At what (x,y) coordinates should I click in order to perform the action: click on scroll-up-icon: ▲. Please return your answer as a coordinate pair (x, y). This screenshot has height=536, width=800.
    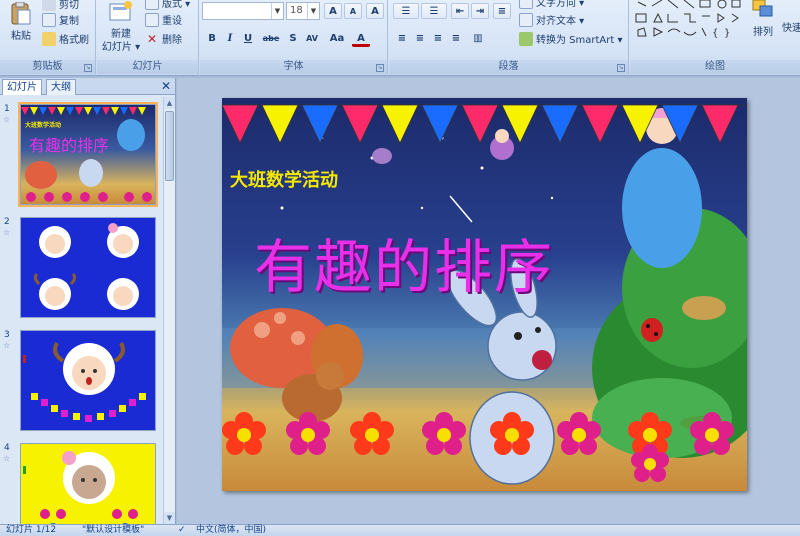
    Looking at the image, I should click on (169, 103).